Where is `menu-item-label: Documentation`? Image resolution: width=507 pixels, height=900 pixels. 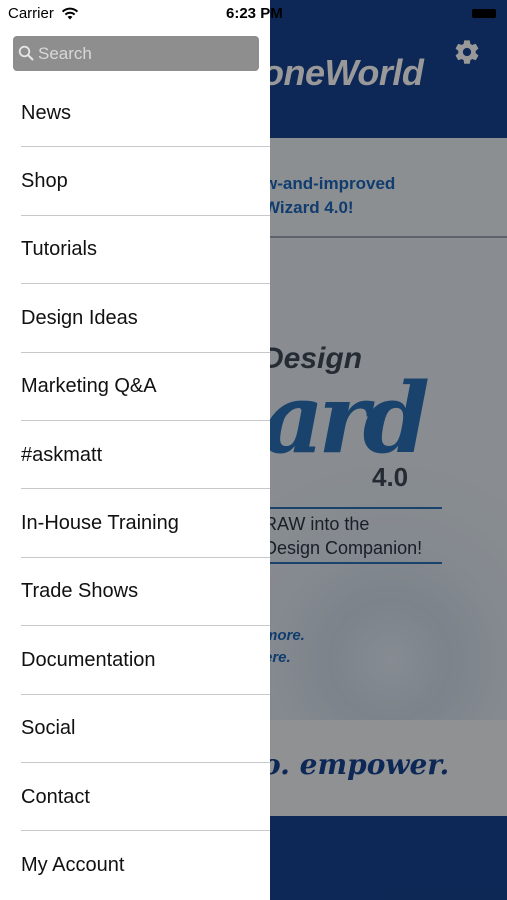 menu-item-label: Documentation is located at coordinates (88, 659).